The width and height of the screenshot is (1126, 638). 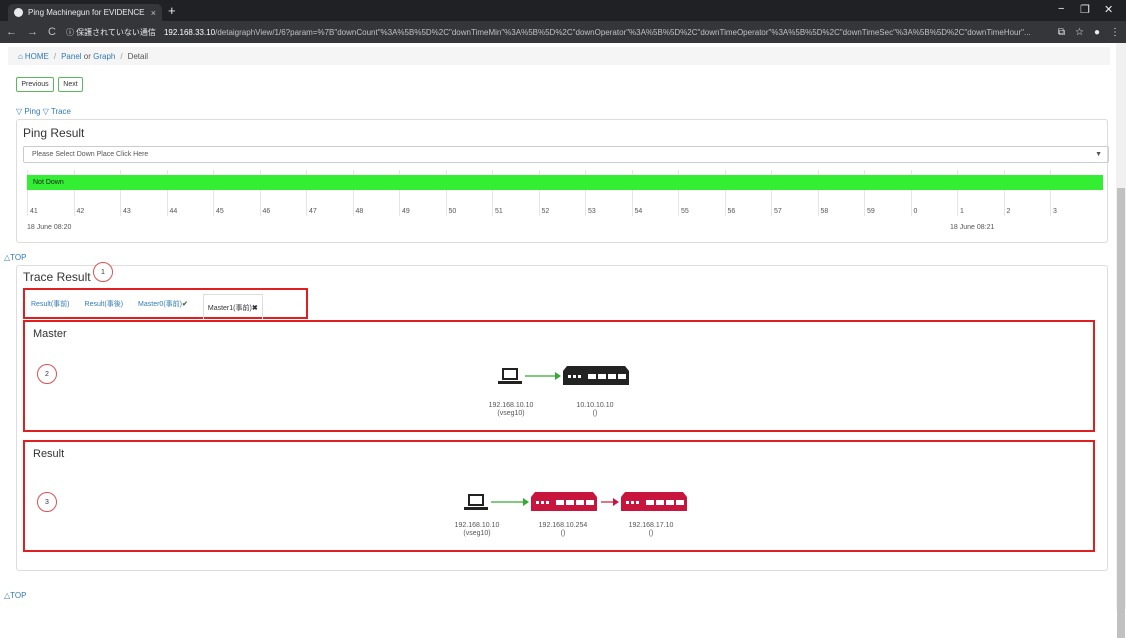 What do you see at coordinates (1079, 32) in the screenshot?
I see `bookmark-star-icon: ☆` at bounding box center [1079, 32].